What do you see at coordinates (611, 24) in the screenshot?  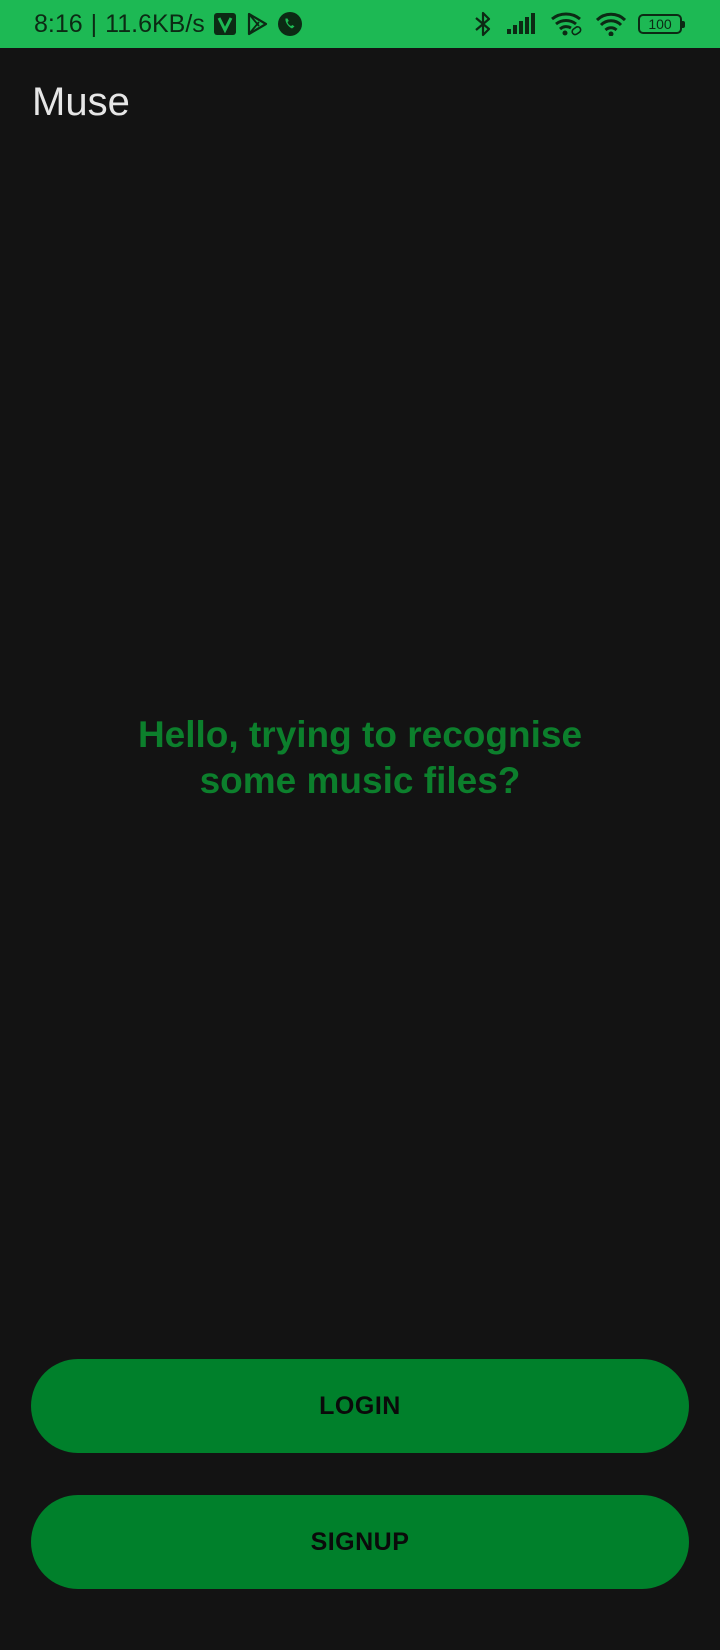 I see `wifi-icon` at bounding box center [611, 24].